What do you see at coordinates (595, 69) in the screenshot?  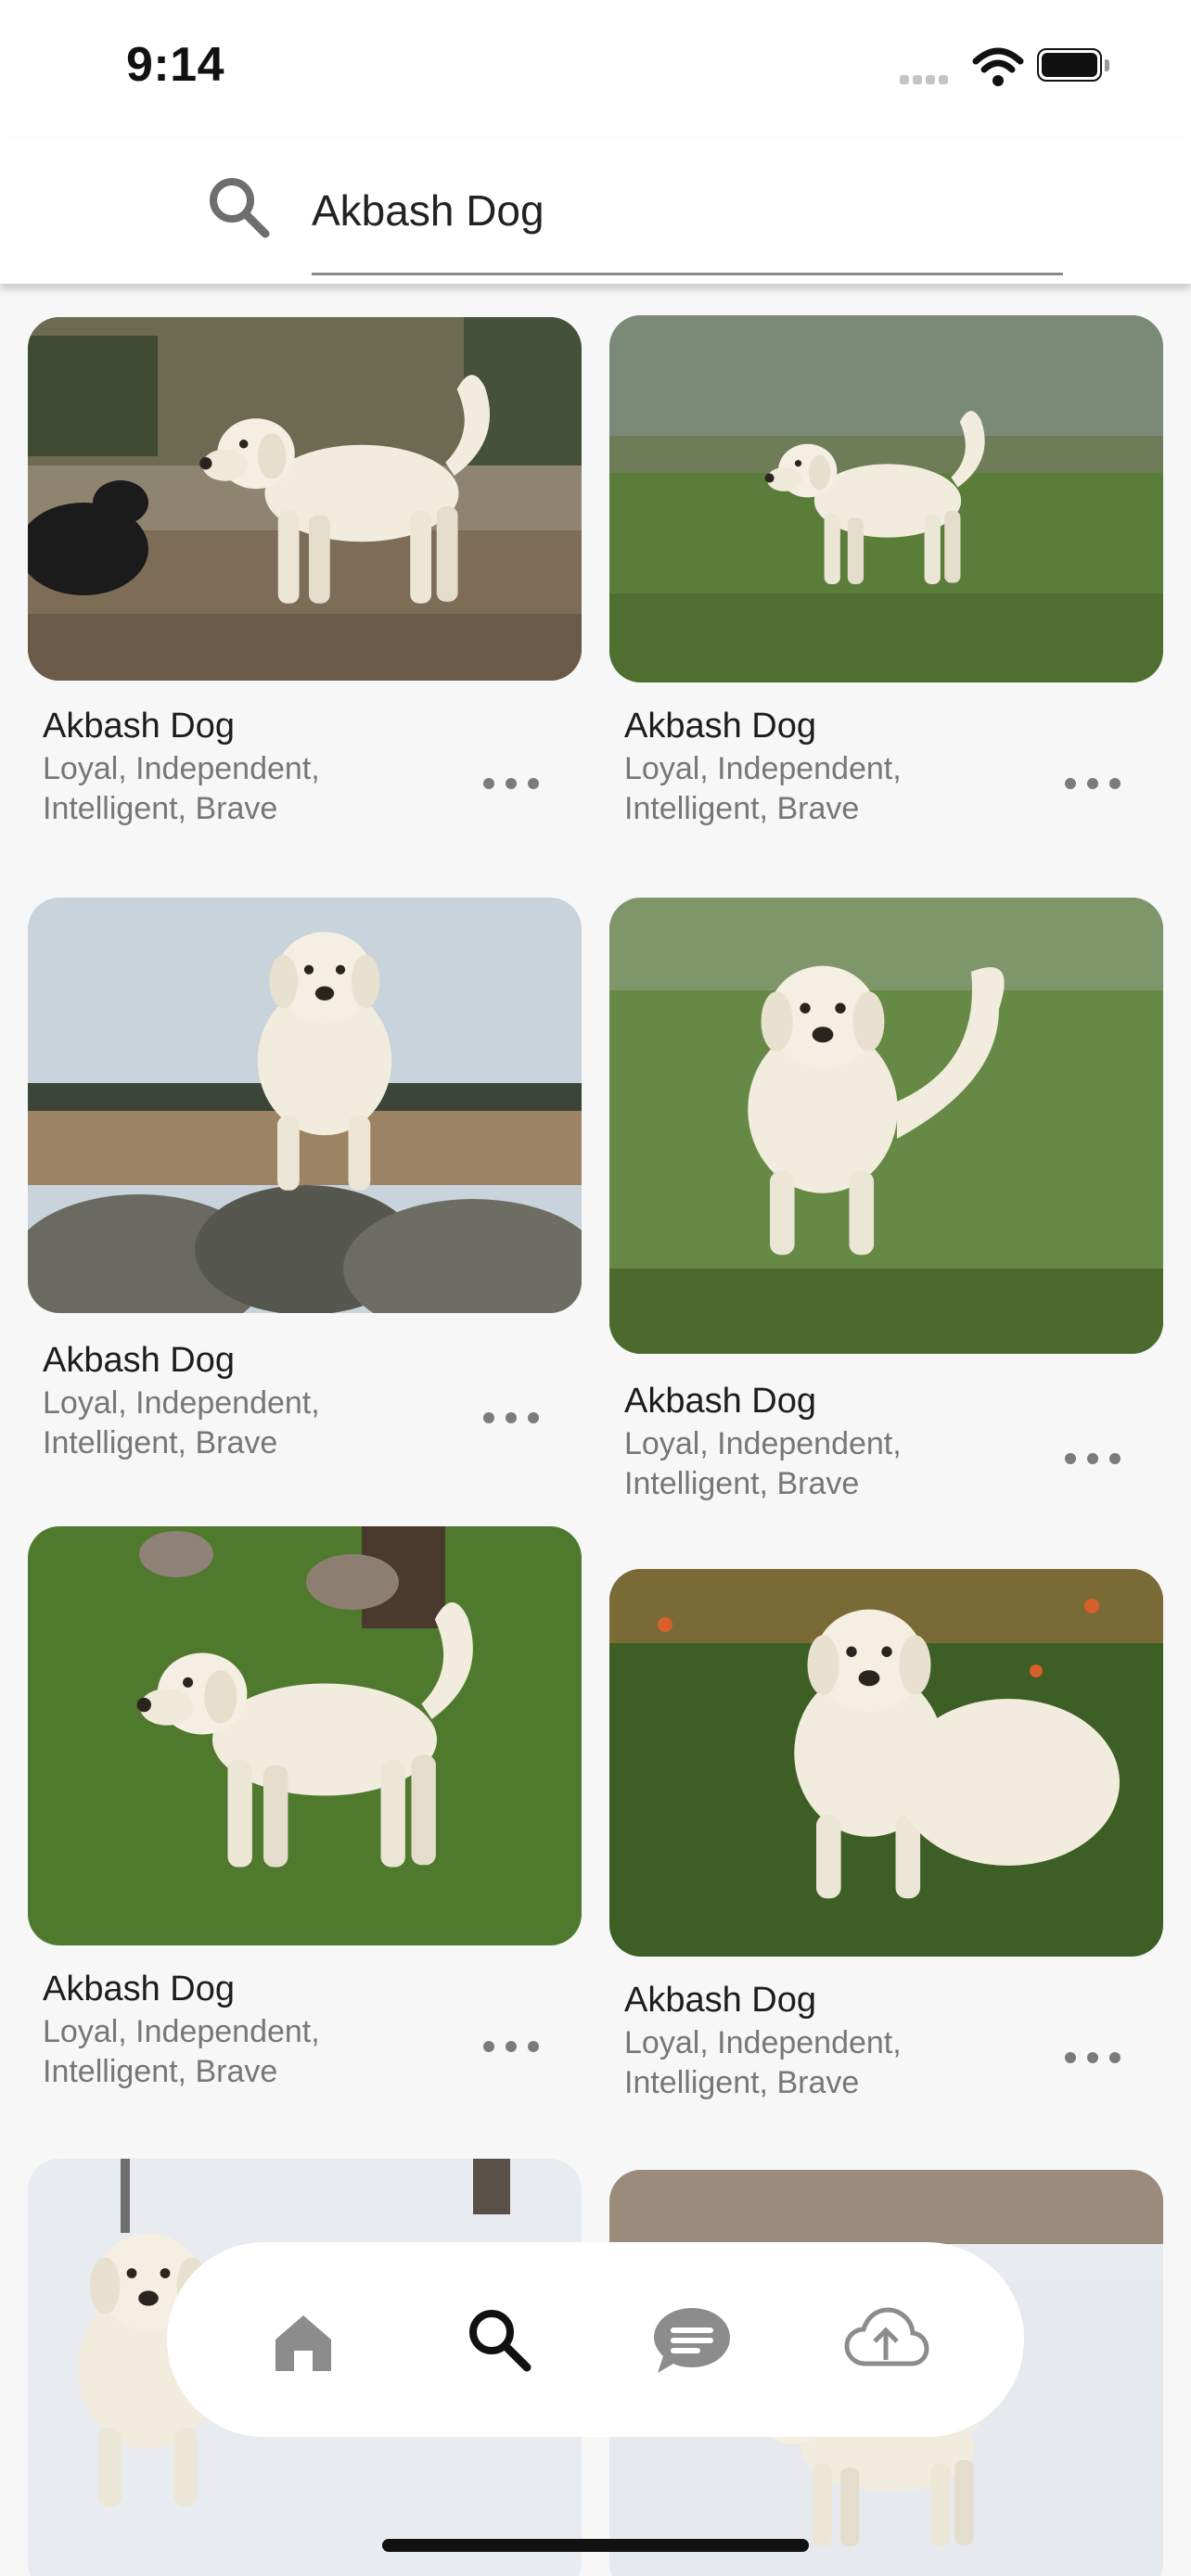 I see `status-bar: 9:14` at bounding box center [595, 69].